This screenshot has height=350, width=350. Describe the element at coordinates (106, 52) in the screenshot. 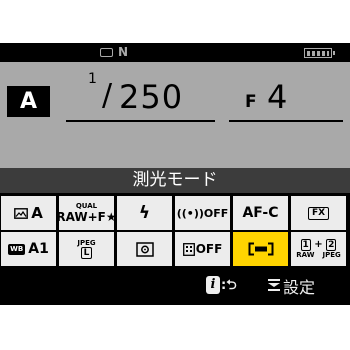

I see `memory-card-icon` at that location.